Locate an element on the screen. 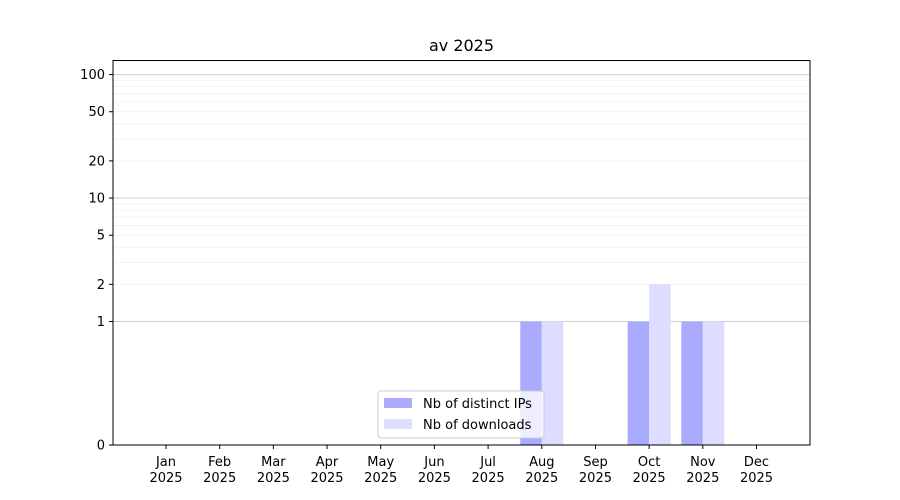 Image resolution: width=900 pixels, height=500 pixels. x-tick-label: Dec 2025 is located at coordinates (756, 470).